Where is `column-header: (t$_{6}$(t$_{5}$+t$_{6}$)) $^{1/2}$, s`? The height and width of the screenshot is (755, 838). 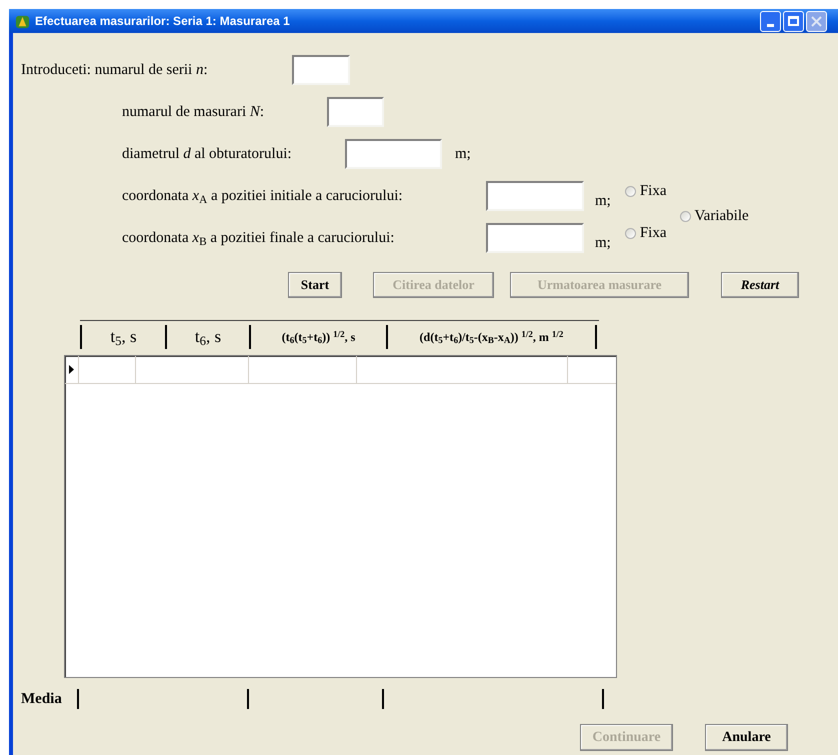 column-header: (t$_{6}$(t$_{5}$+t$_{6}$)) $^{1/2}$, s is located at coordinates (319, 337).